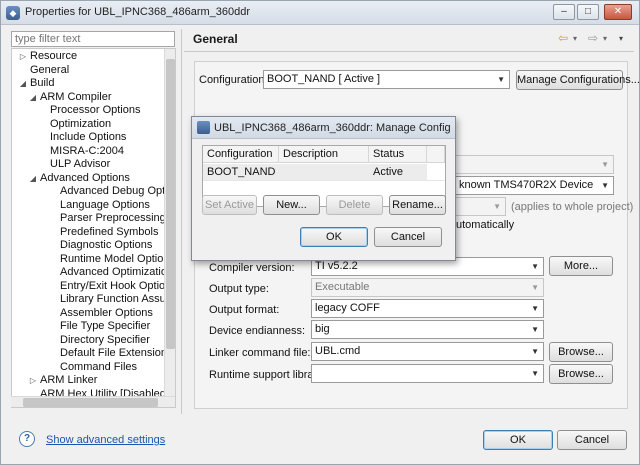 The width and height of the screenshot is (640, 465). I want to click on tree-item-label: ARM Compiler, so click(76, 96).